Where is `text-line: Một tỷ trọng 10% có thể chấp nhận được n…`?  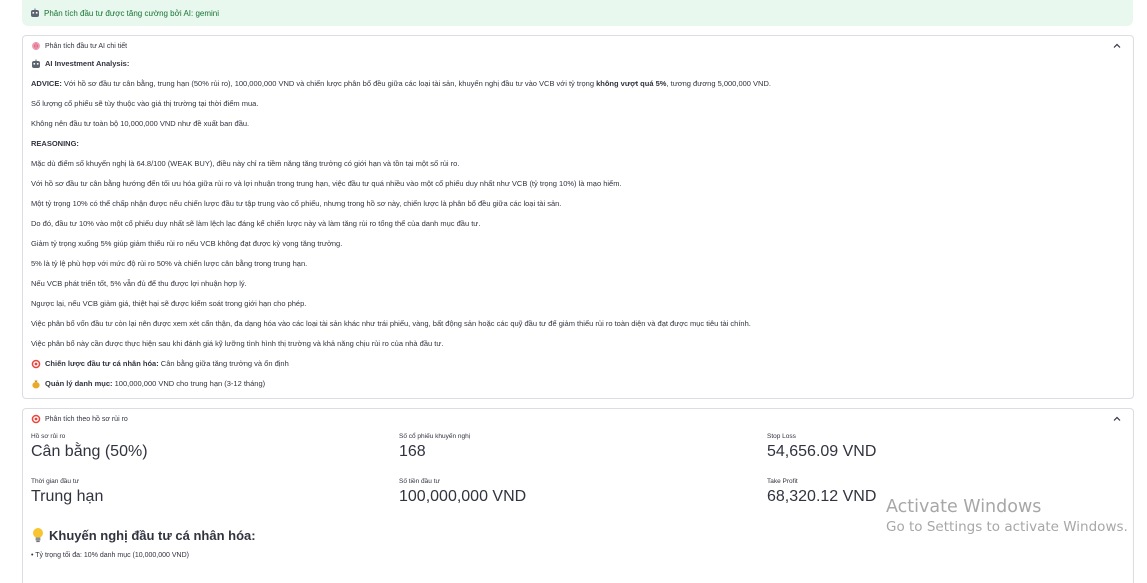 text-line: Một tỷ trọng 10% có thể chấp nhận được n… is located at coordinates (296, 203).